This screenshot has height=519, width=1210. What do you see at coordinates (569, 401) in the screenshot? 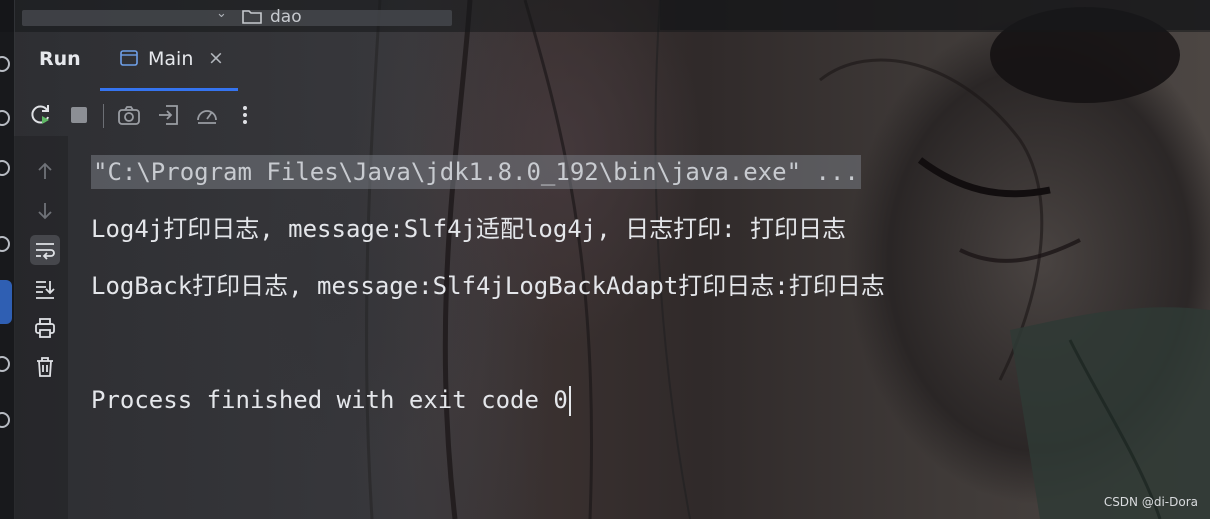
I see `text-caret` at bounding box center [569, 401].